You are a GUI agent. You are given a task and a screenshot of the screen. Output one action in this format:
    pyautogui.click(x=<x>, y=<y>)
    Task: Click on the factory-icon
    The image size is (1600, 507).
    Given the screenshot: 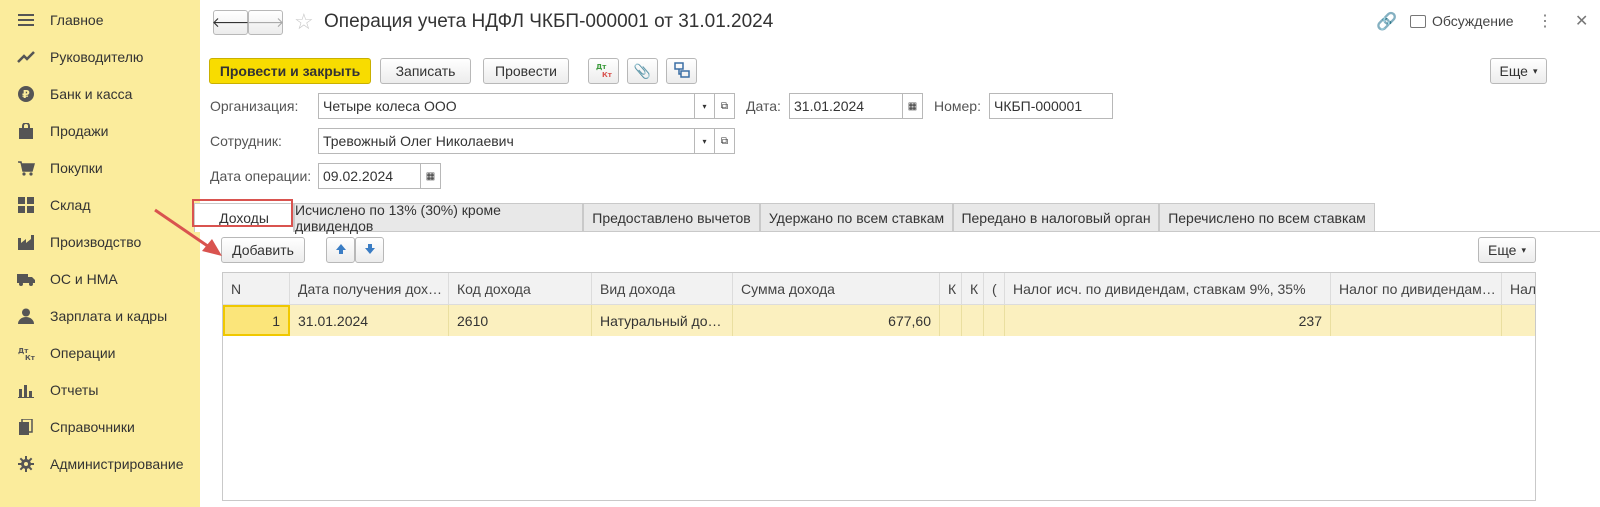 What is the action you would take?
    pyautogui.click(x=26, y=242)
    